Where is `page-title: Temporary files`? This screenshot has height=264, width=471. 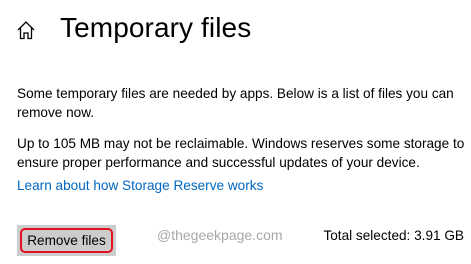
page-title: Temporary files is located at coordinates (156, 27).